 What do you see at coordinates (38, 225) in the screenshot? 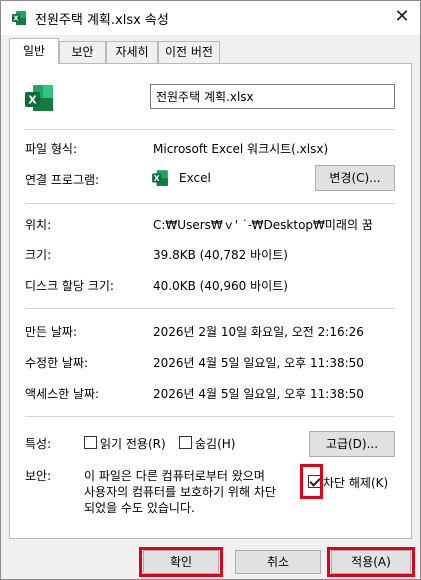
I see `location-label: 위치:` at bounding box center [38, 225].